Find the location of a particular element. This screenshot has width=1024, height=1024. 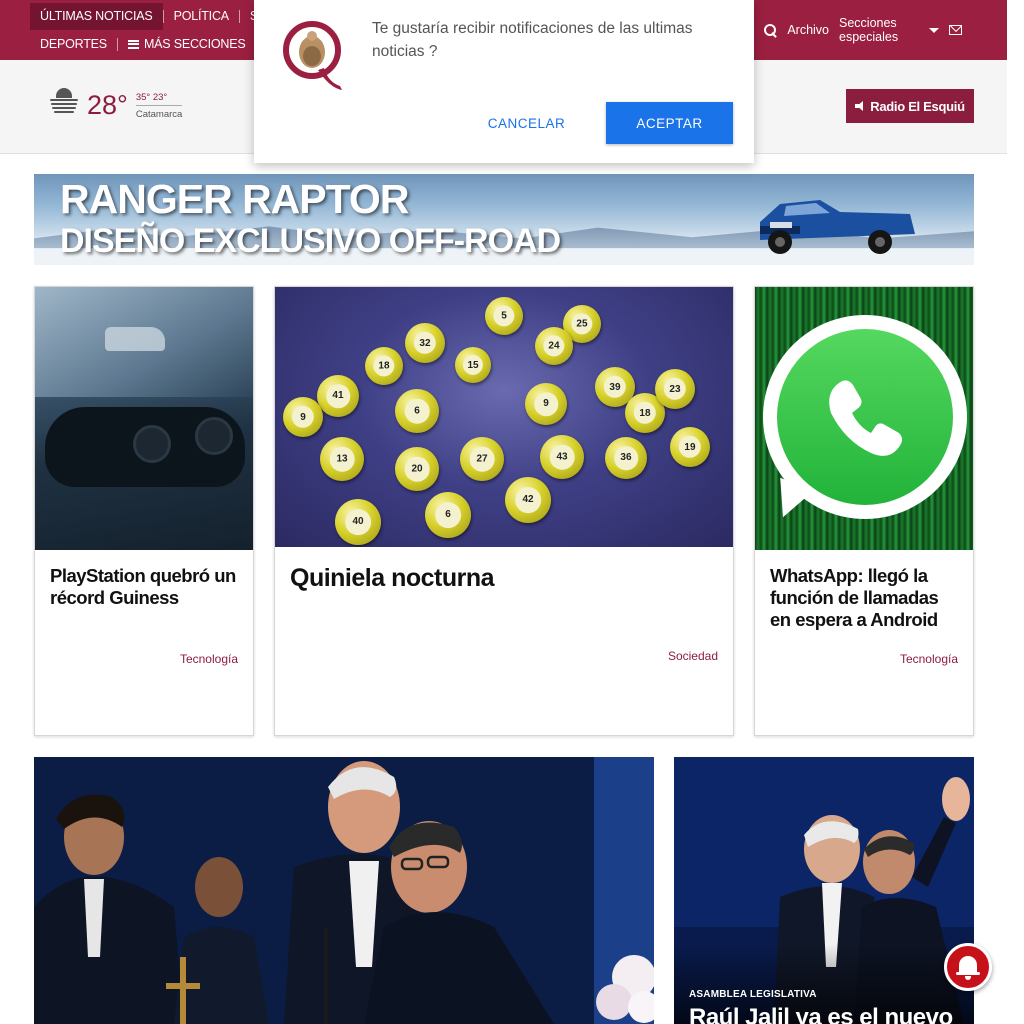

weather-city: Catamarca is located at coordinates (159, 114).